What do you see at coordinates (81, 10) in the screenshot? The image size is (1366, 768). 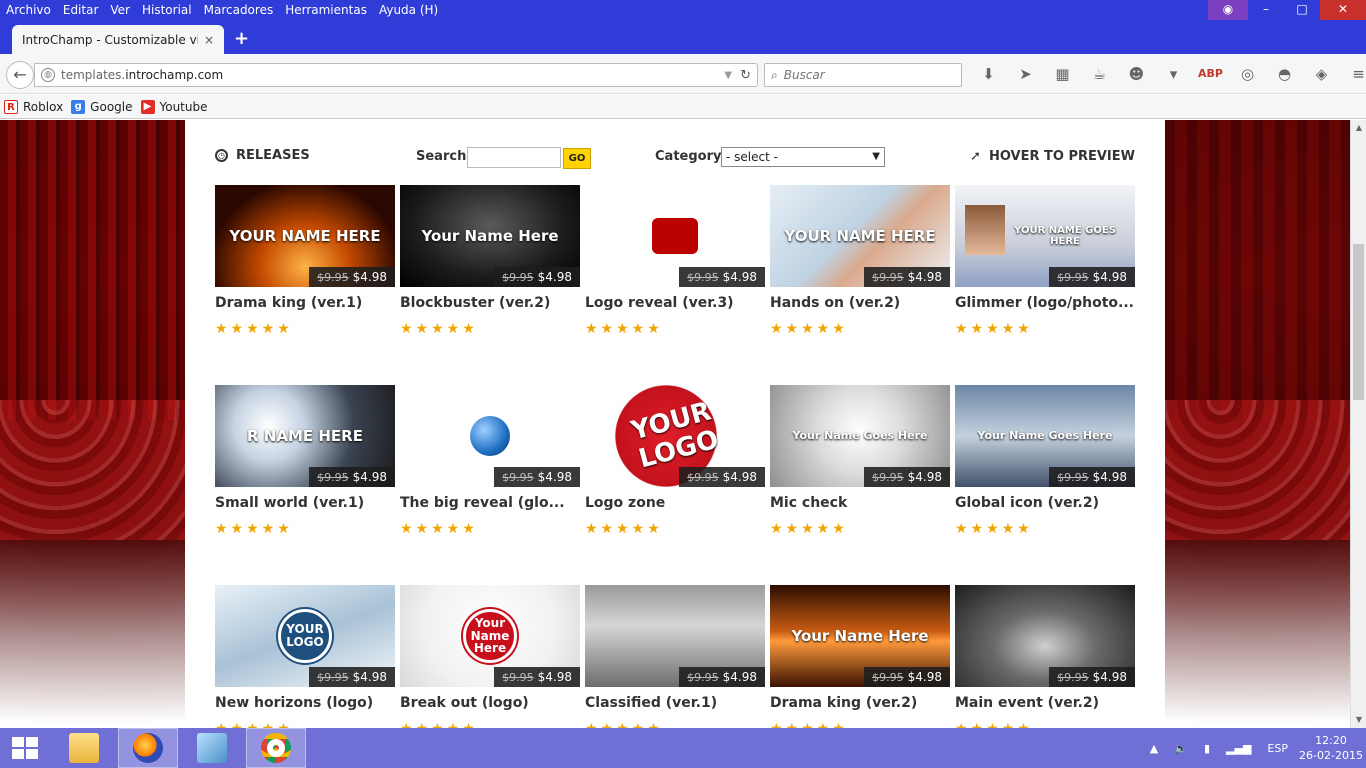 I see `menu-editar: Editar` at bounding box center [81, 10].